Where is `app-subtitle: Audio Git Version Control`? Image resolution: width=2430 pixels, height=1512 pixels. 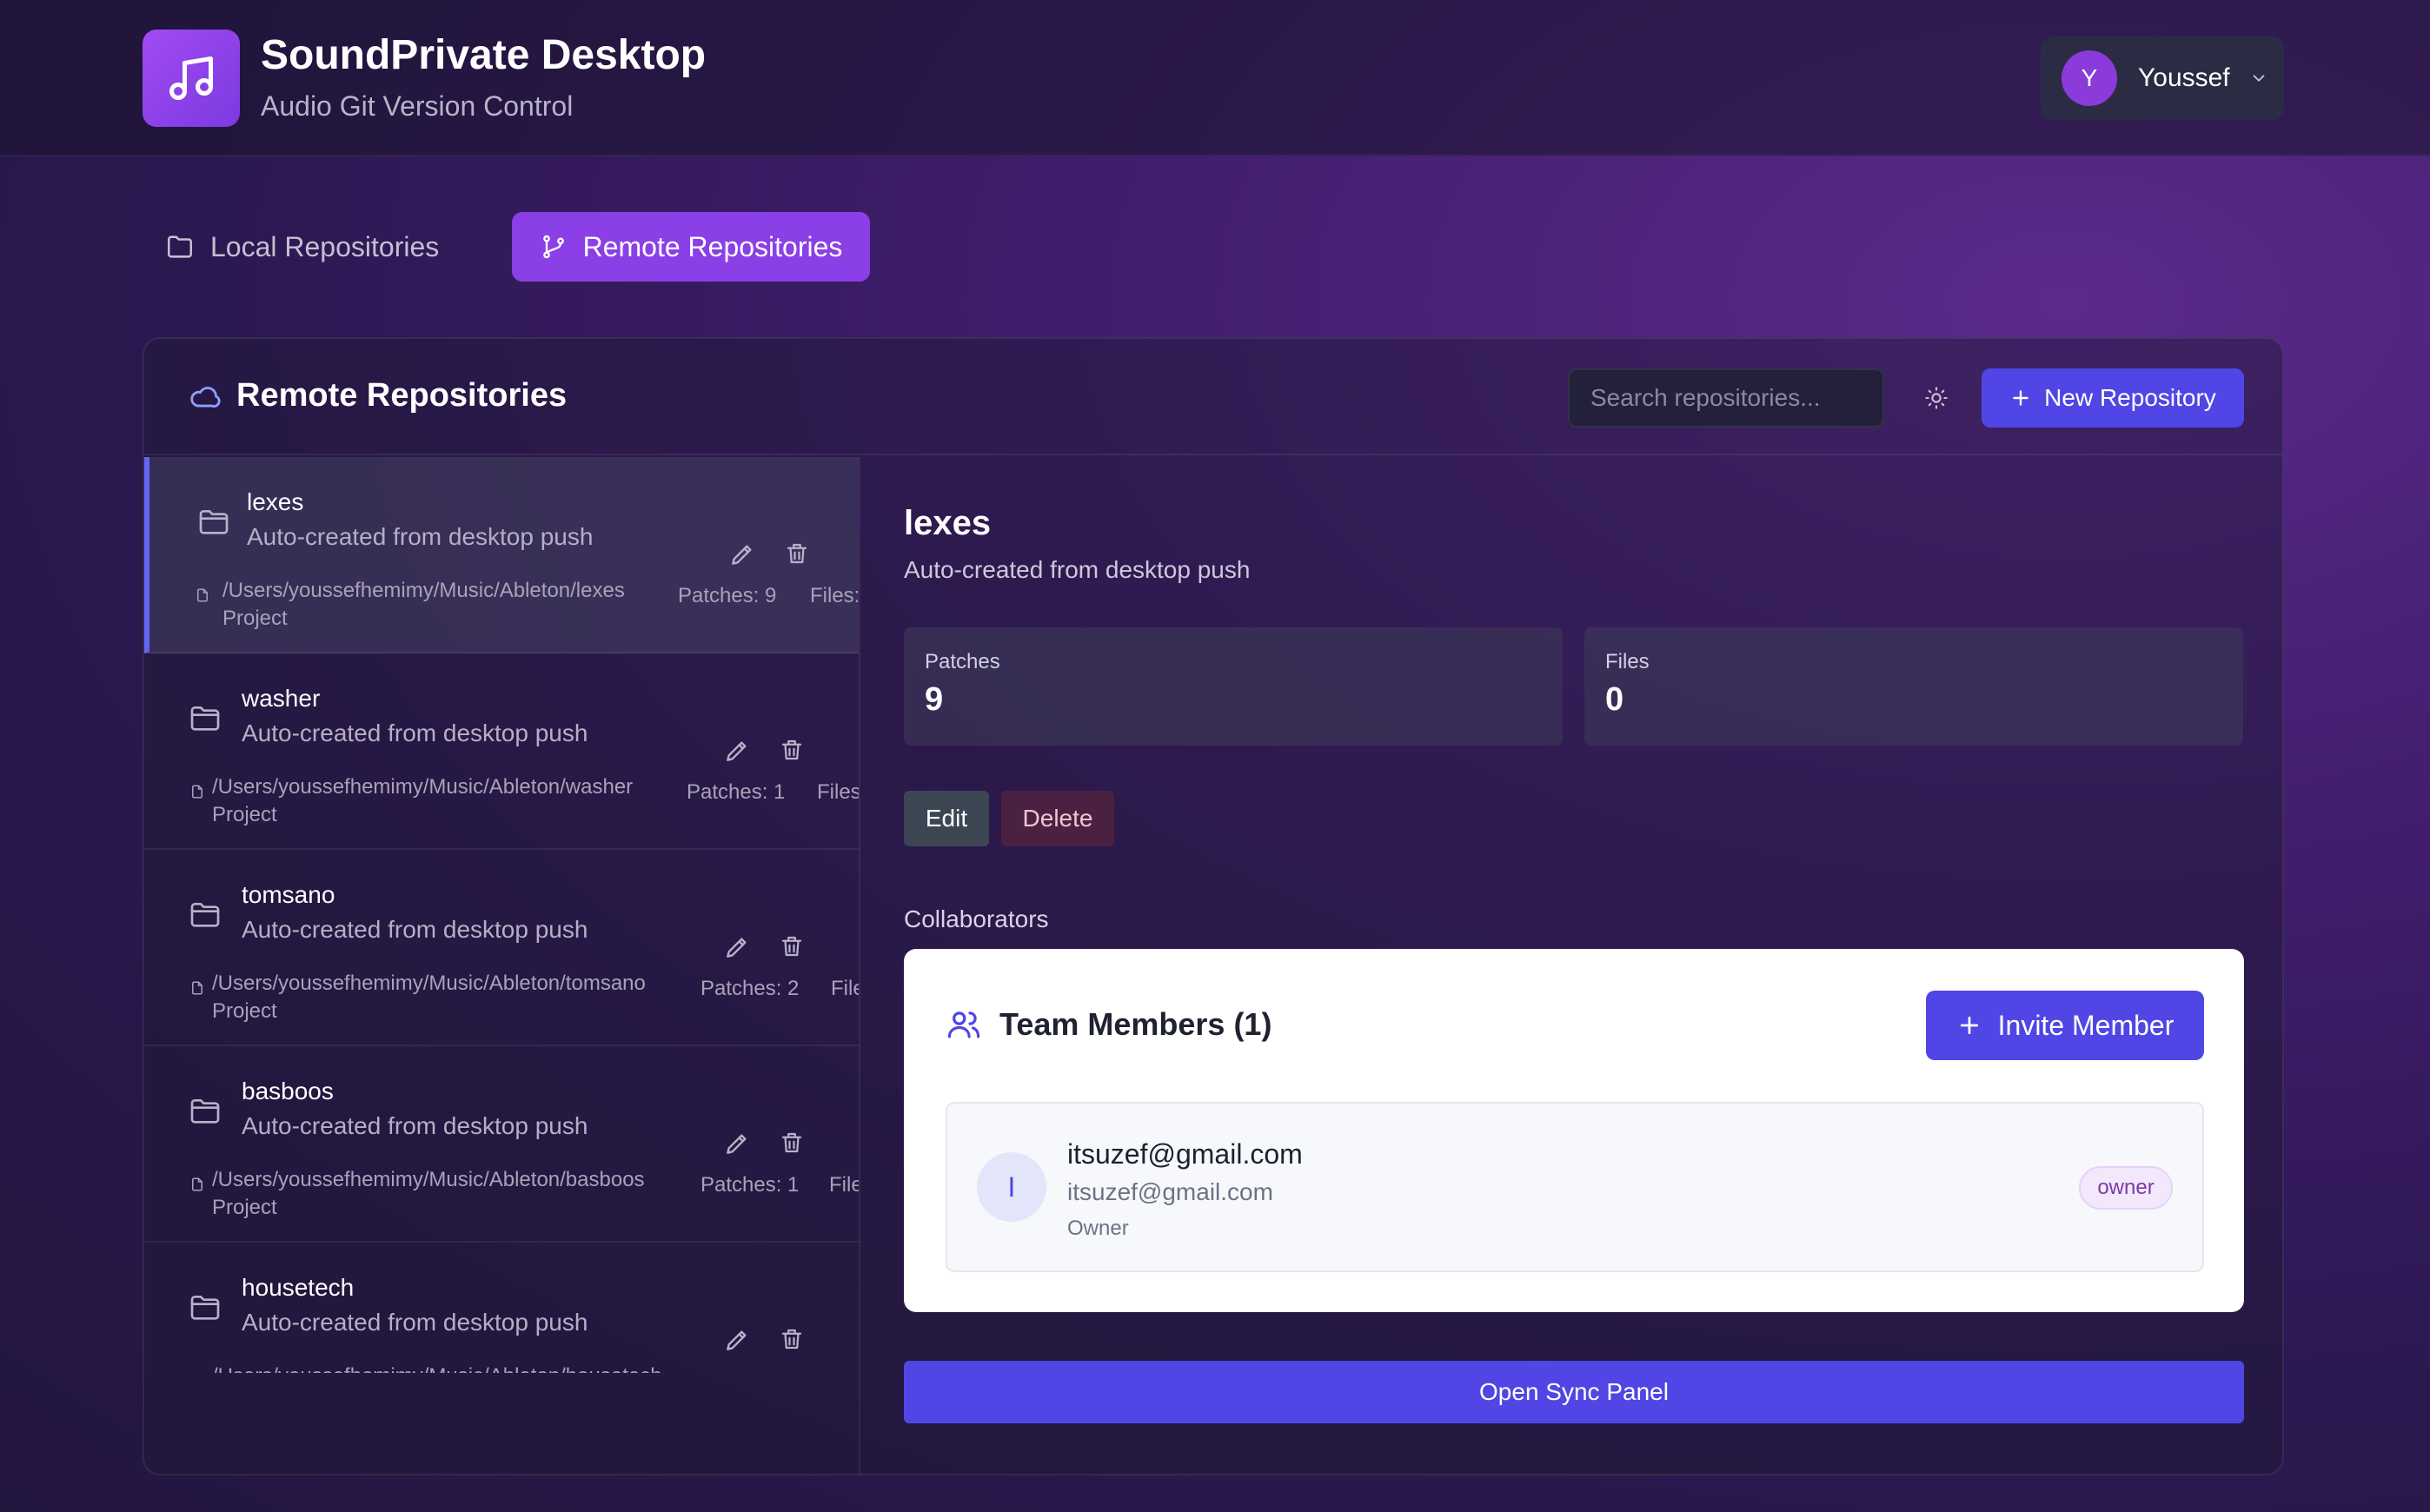 app-subtitle: Audio Git Version Control is located at coordinates (417, 106).